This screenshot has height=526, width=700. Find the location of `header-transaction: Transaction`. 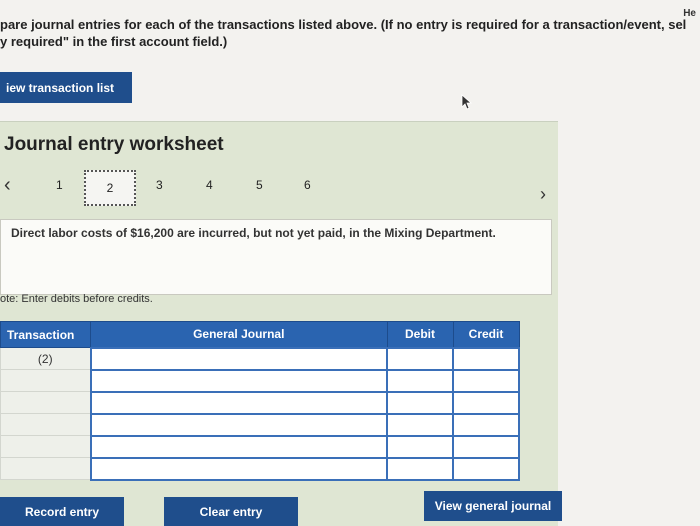

header-transaction: Transaction is located at coordinates (45, 334).